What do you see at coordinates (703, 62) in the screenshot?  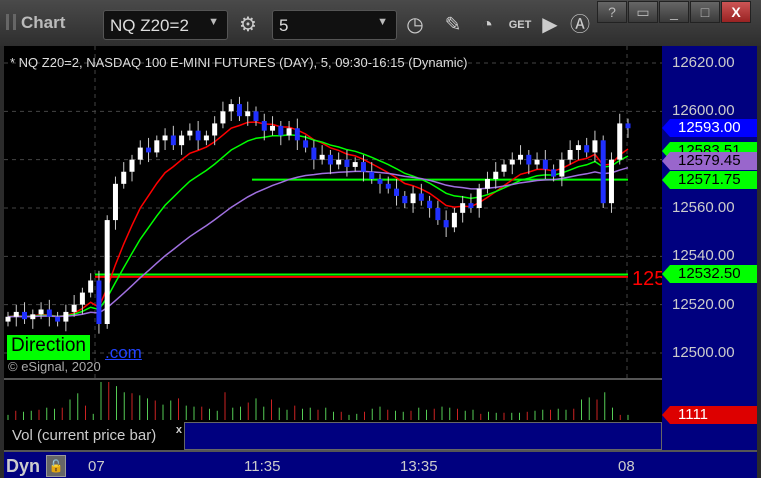 I see `price-label: 12620.00` at bounding box center [703, 62].